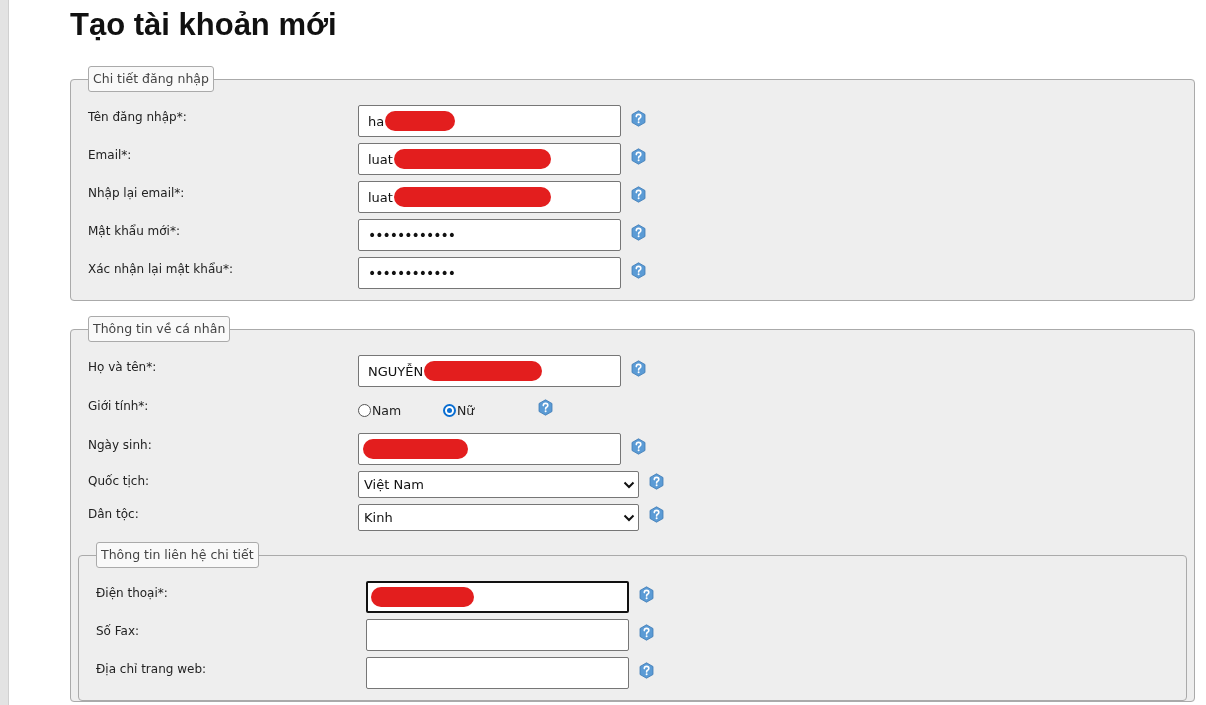 The width and height of the screenshot is (1206, 705). I want to click on text-field: ha, so click(489, 121).